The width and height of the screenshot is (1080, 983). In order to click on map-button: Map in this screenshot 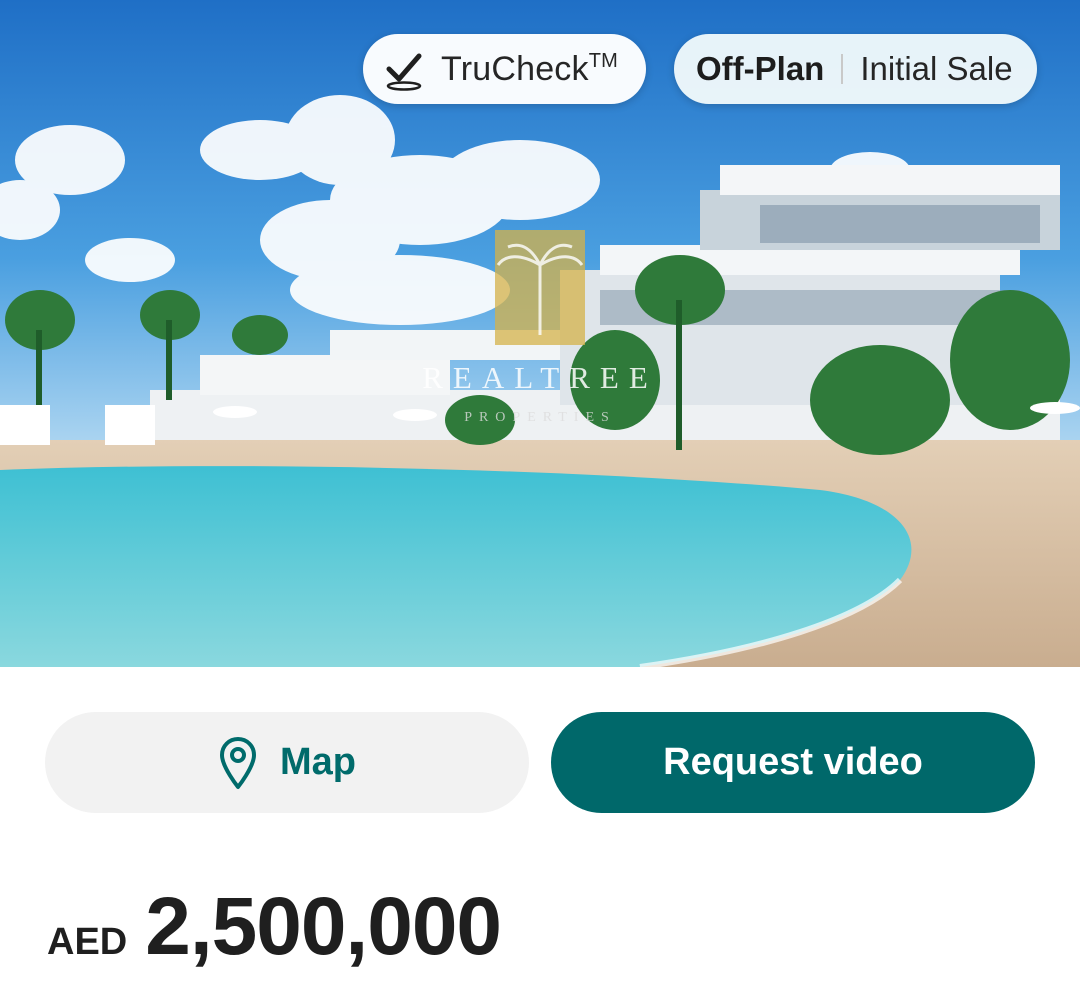, I will do `click(287, 762)`.